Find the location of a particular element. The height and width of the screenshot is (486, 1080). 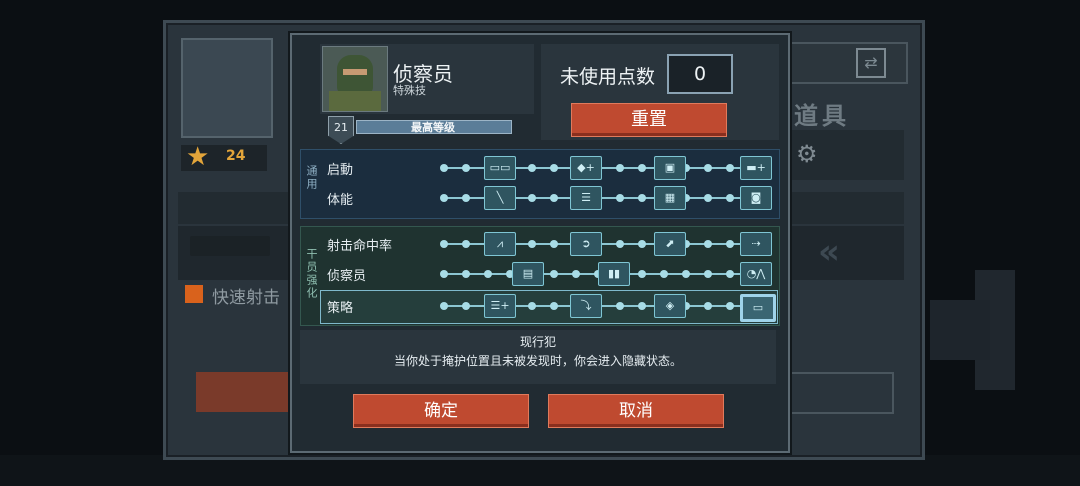

skill-node: ▬+ is located at coordinates (756, 168).